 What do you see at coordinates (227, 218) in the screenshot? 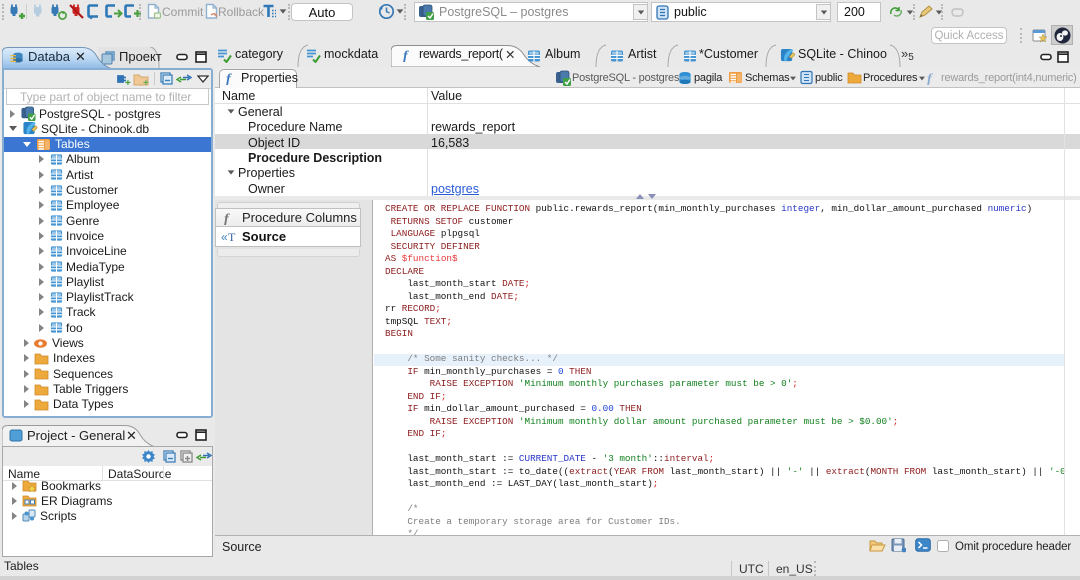
I see `svg-text: f` at bounding box center [227, 218].